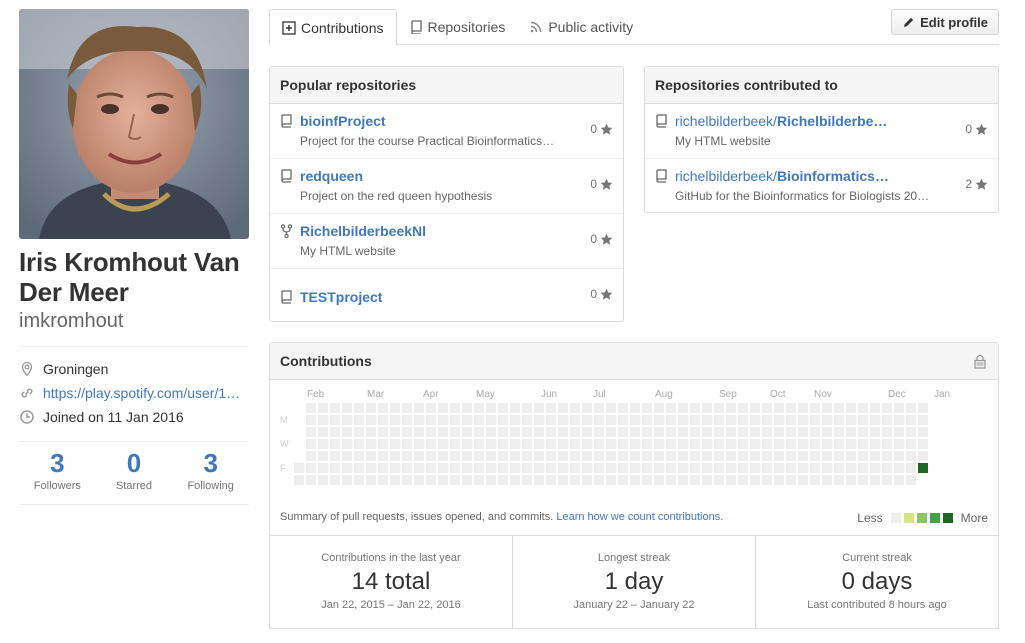 This screenshot has width=1025, height=643. I want to click on repo-name-link: bioinfProject, so click(415, 121).